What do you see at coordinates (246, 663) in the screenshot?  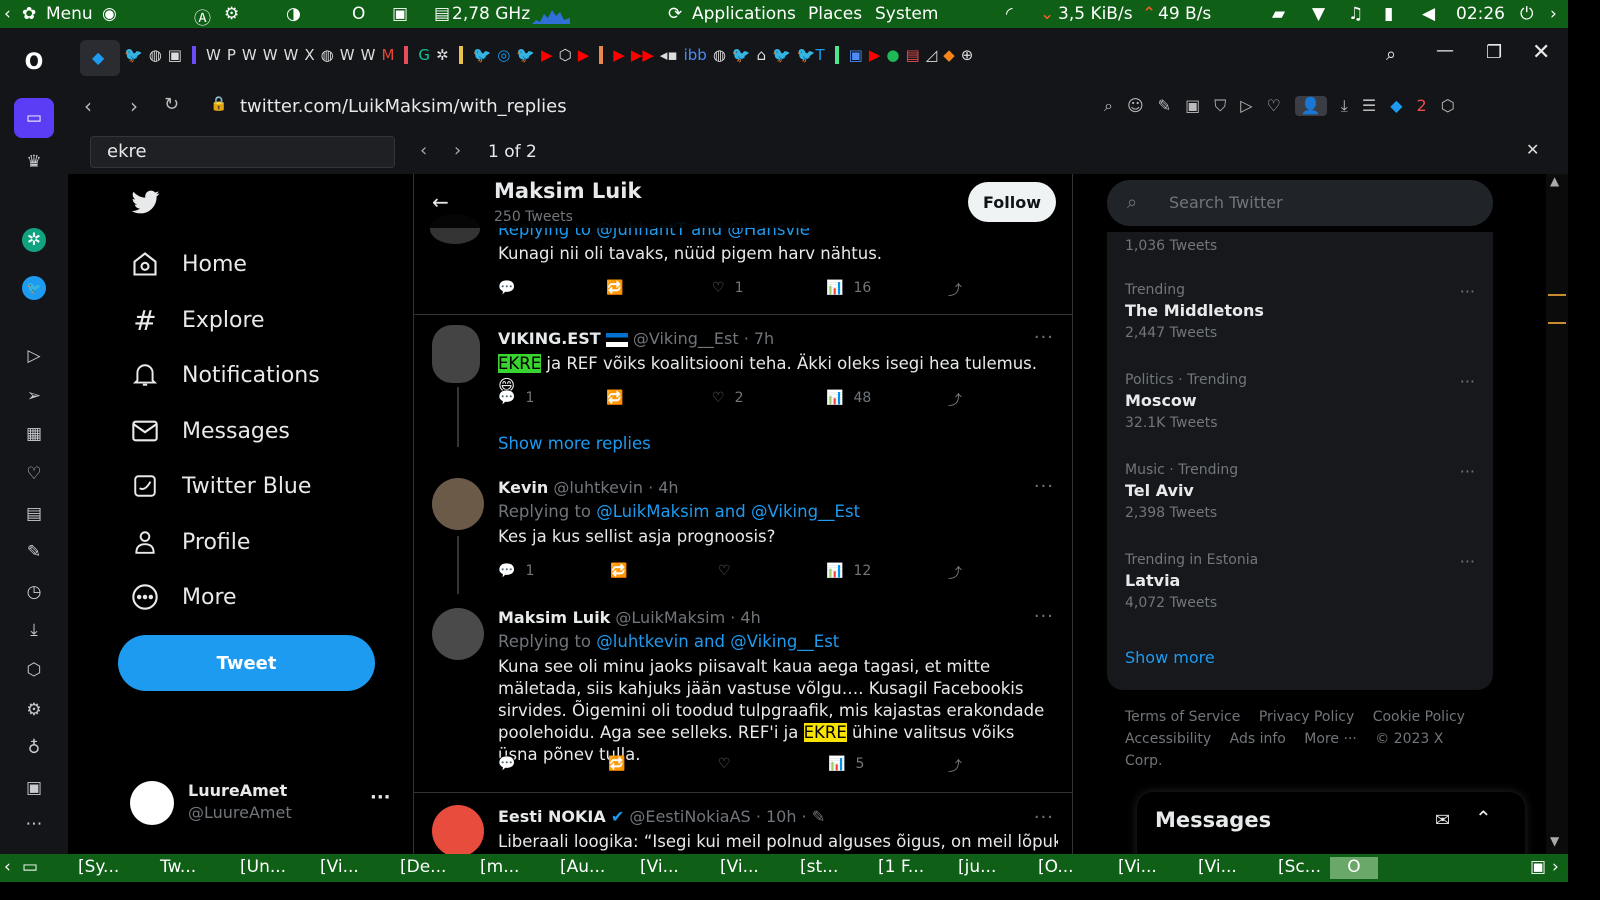 I see `tweet-button: Tweet` at bounding box center [246, 663].